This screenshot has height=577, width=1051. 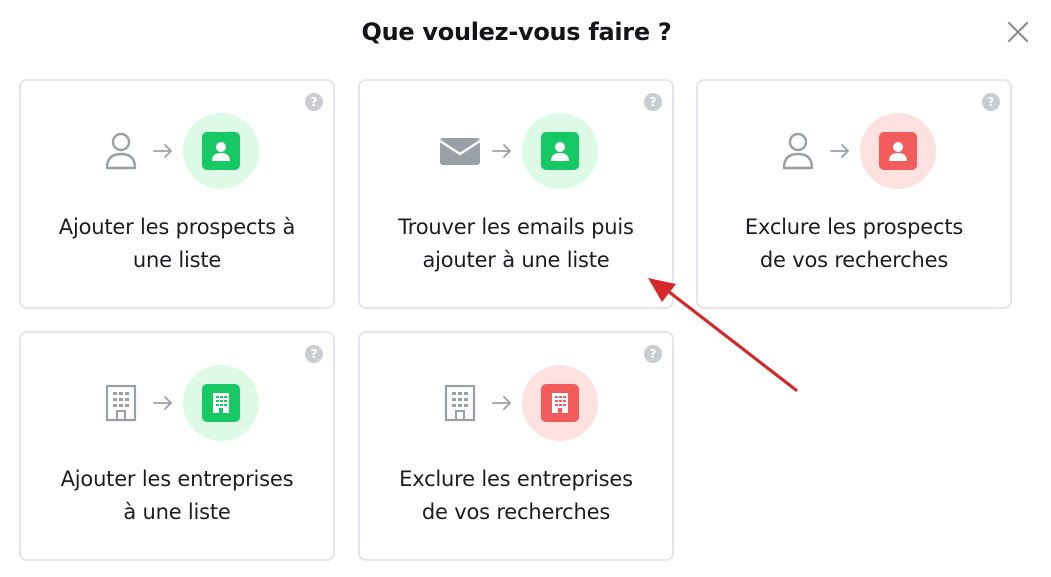 What do you see at coordinates (177, 479) in the screenshot?
I see `card-label-line: Ajouter les entreprises` at bounding box center [177, 479].